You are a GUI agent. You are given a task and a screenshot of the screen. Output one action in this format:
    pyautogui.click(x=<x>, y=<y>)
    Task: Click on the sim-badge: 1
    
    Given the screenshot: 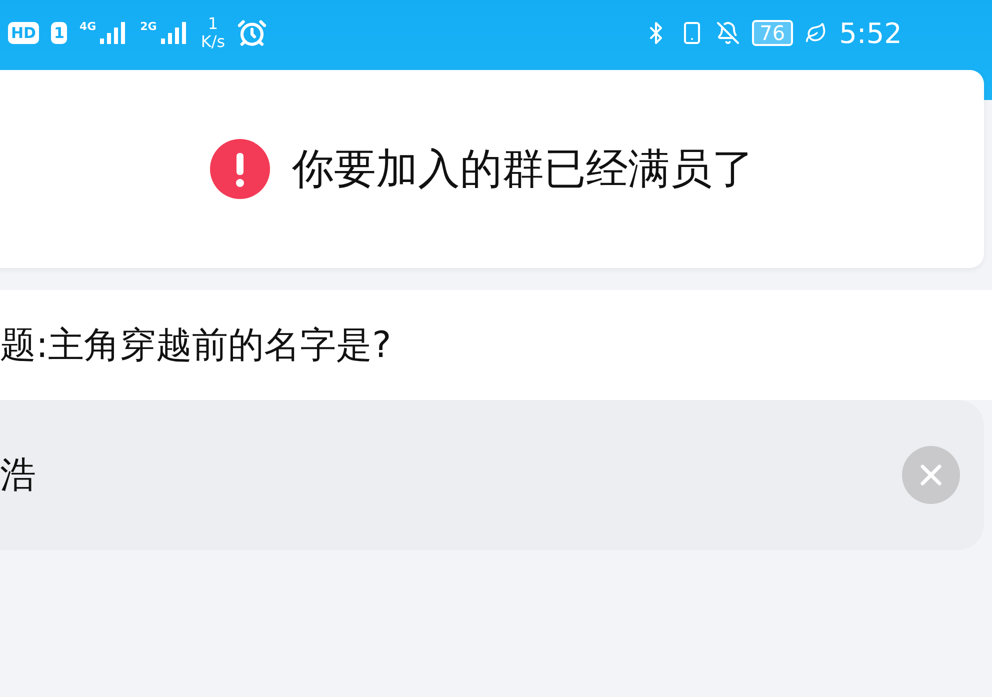 What is the action you would take?
    pyautogui.click(x=59, y=33)
    